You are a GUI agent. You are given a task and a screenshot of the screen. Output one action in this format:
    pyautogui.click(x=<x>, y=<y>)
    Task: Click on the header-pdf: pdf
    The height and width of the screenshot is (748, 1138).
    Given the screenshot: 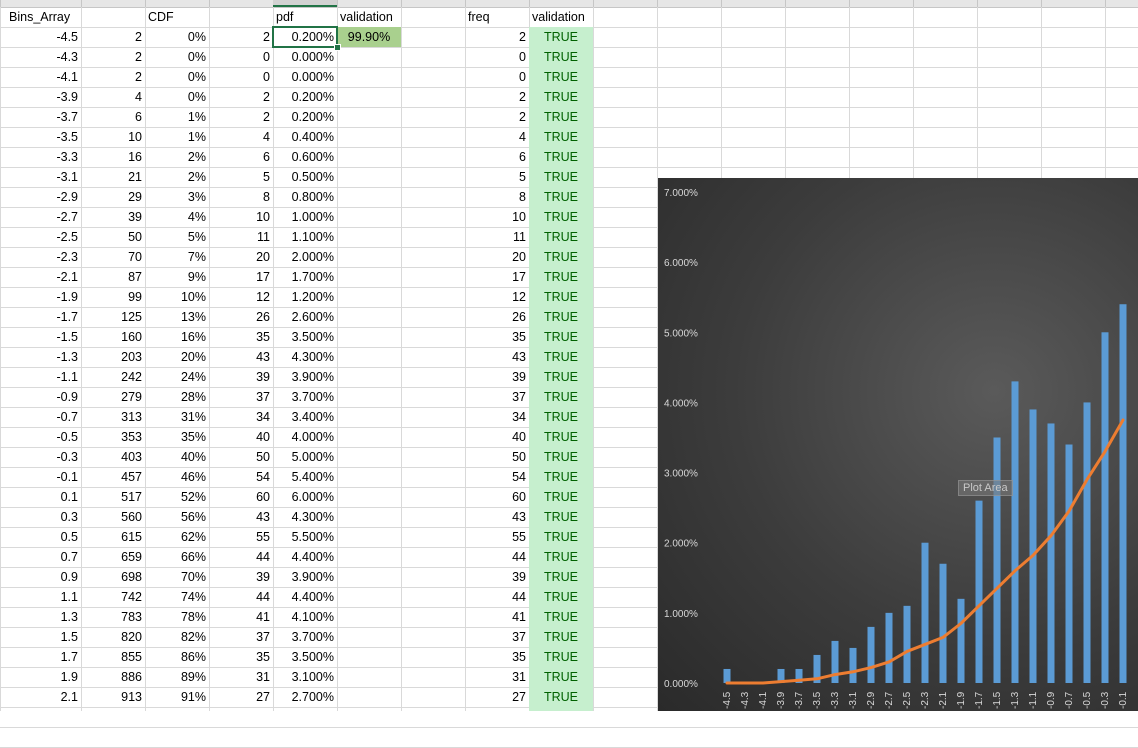 What is the action you would take?
    pyautogui.click(x=305, y=17)
    